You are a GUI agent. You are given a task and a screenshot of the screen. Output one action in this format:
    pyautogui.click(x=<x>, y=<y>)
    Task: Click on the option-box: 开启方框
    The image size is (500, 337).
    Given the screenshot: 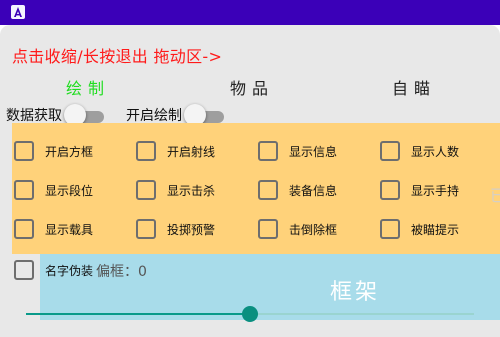 What is the action you would take?
    pyautogui.click(x=53, y=151)
    